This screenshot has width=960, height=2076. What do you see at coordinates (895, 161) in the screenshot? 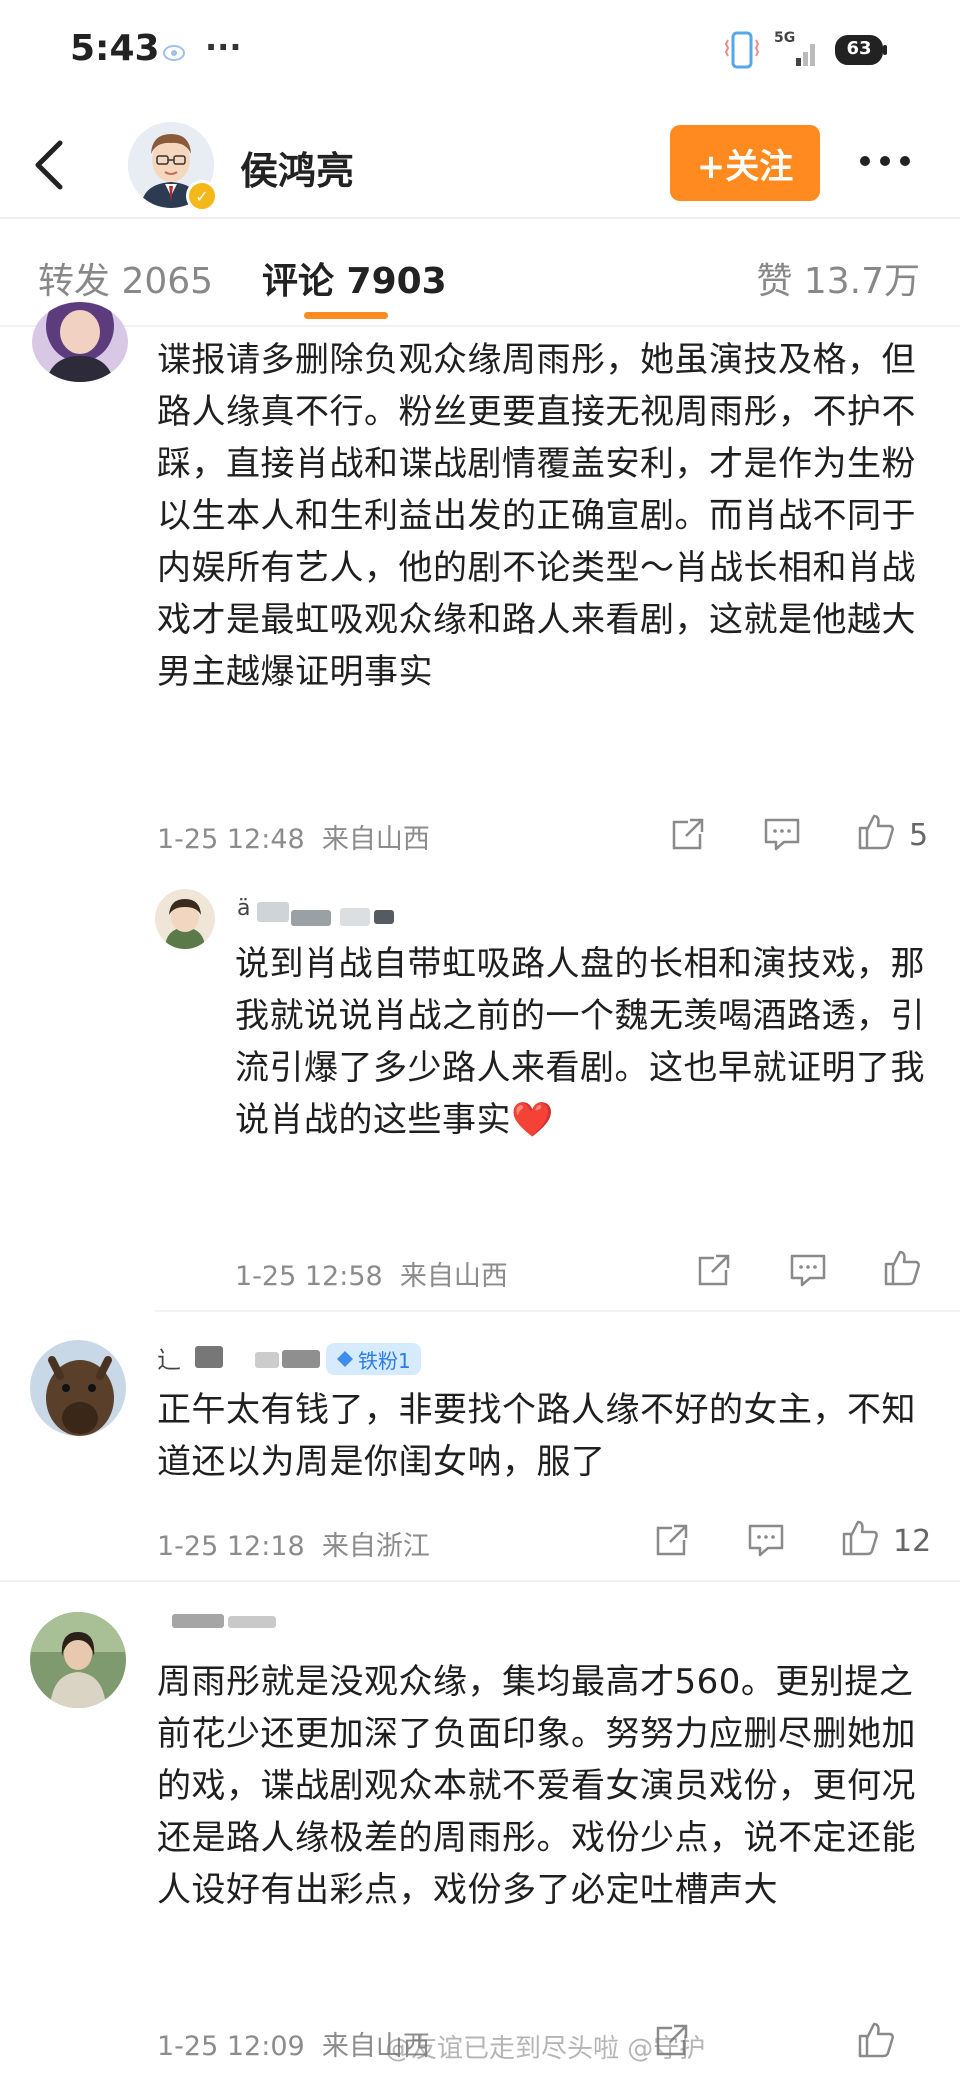
I see `more-options-button` at bounding box center [895, 161].